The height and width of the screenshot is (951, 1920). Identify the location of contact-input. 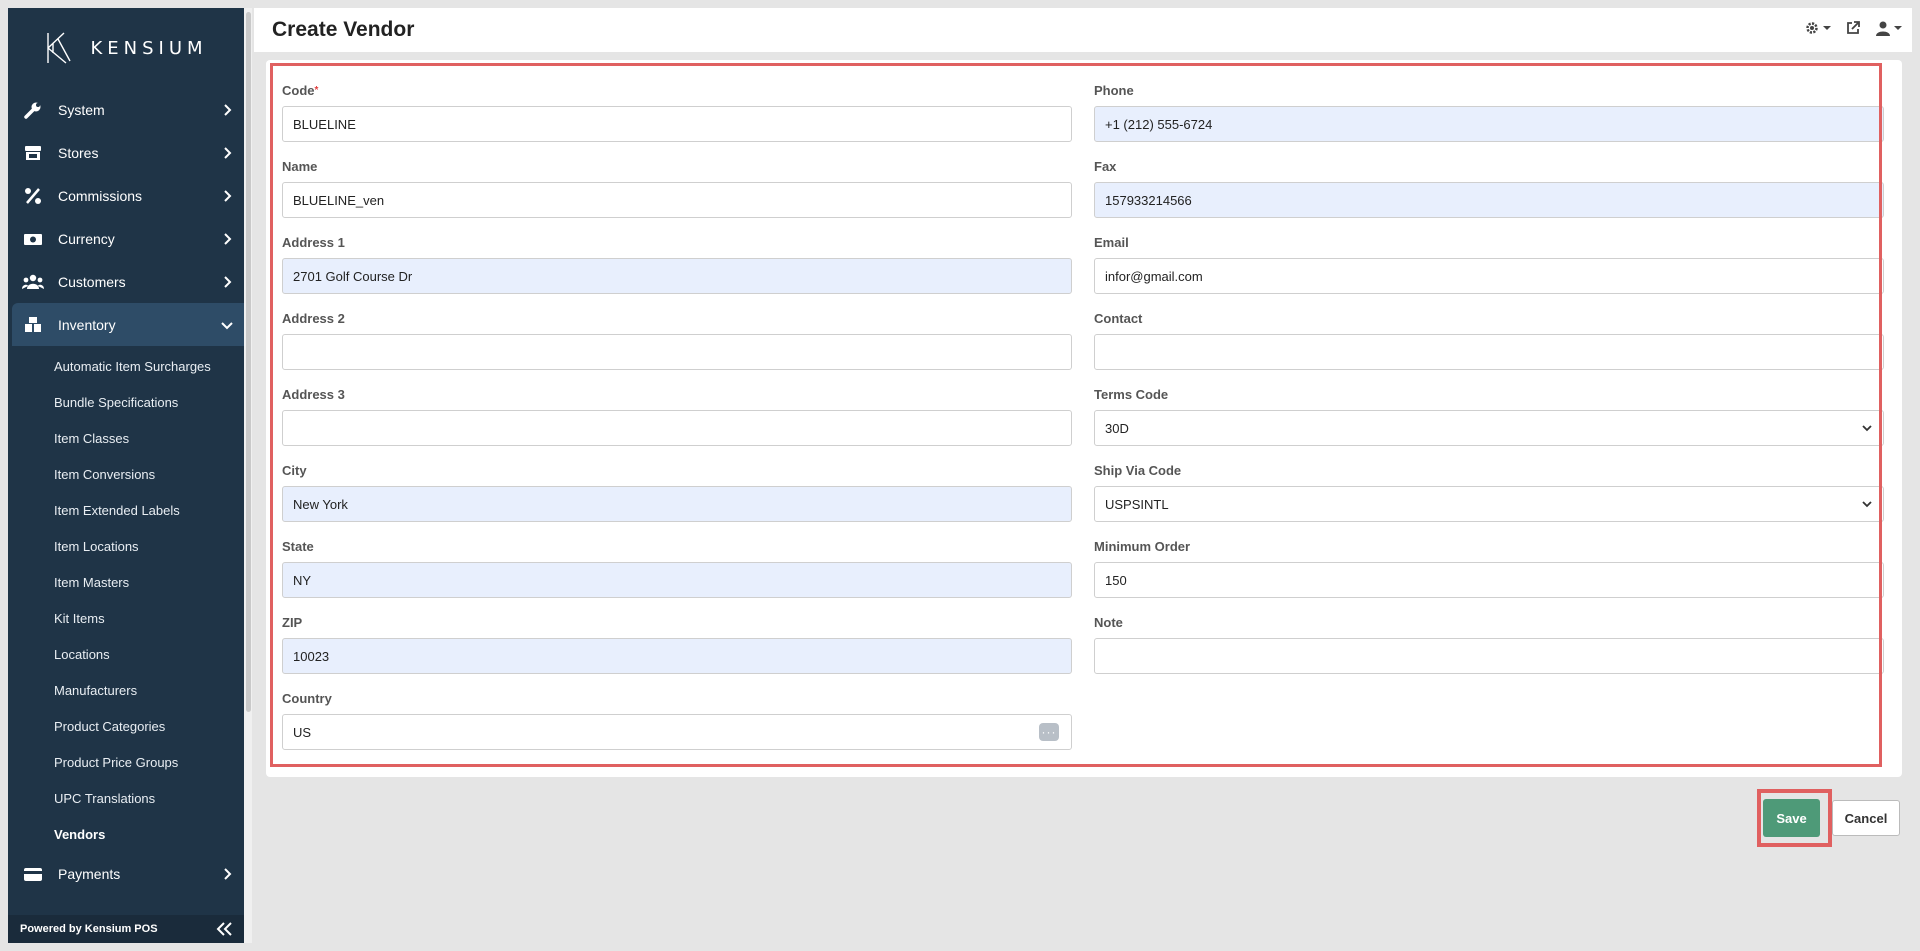
(1489, 352).